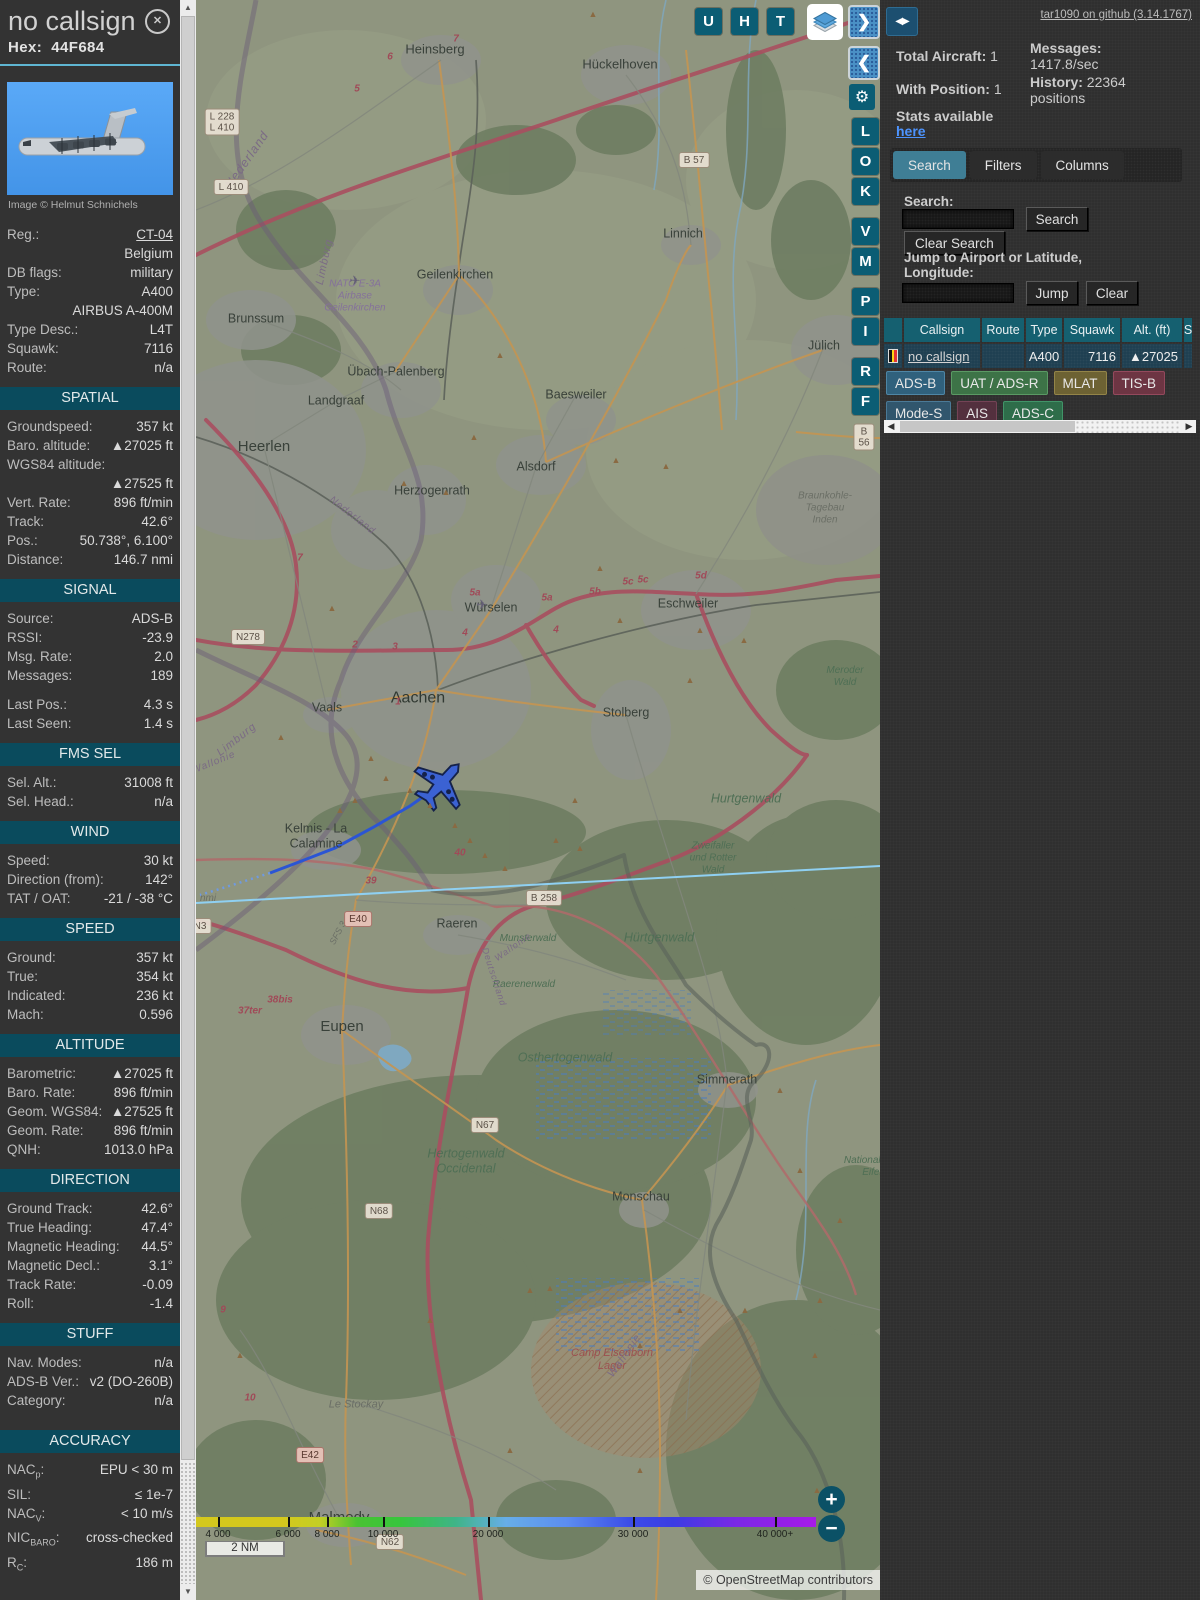 The image size is (1200, 1600). What do you see at coordinates (938, 356) in the screenshot?
I see `callsign-link: no callsign` at bounding box center [938, 356].